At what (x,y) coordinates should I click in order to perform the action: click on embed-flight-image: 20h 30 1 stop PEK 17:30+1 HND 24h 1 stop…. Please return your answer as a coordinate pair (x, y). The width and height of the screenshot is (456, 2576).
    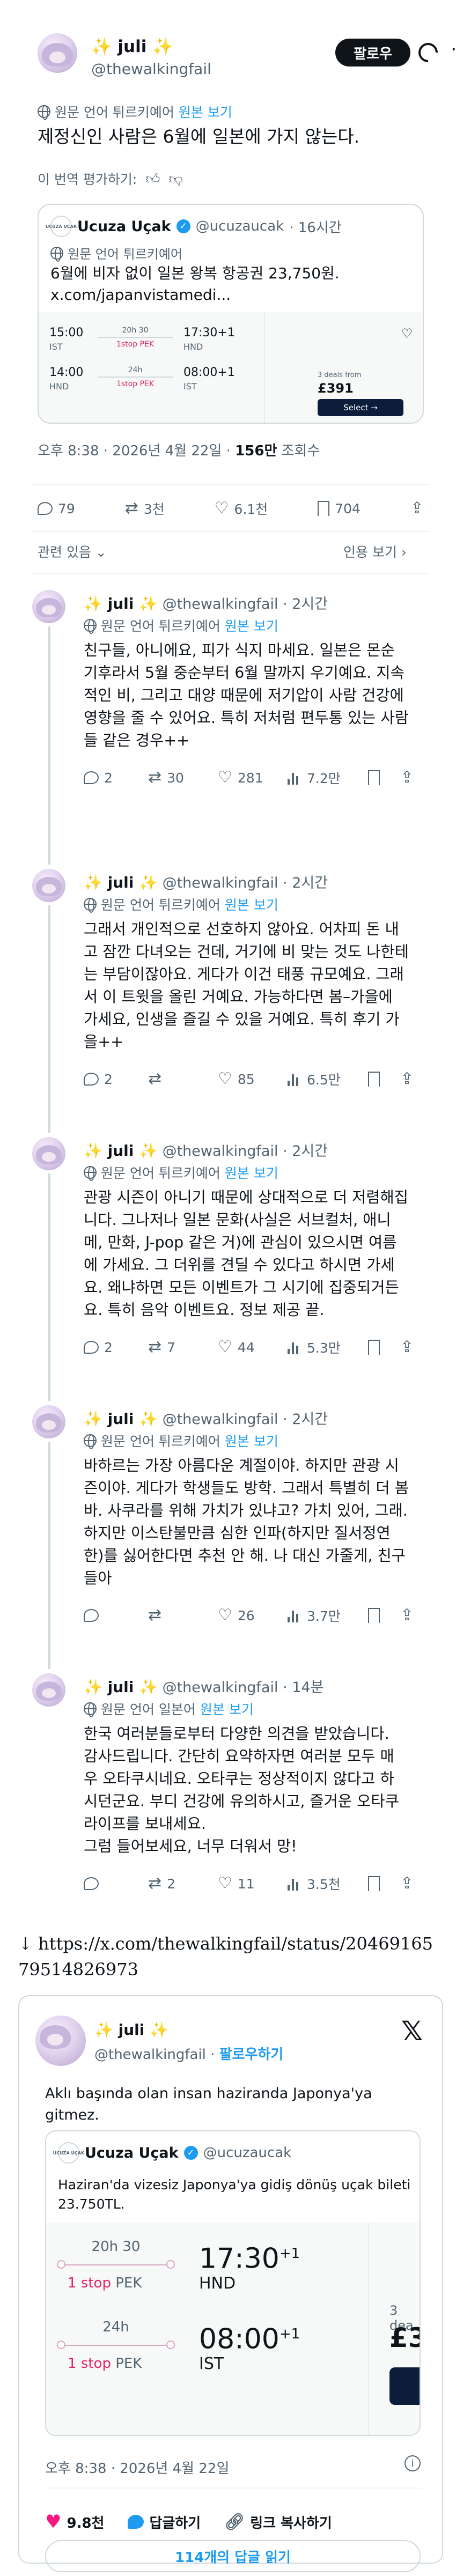
    Looking at the image, I should click on (233, 2329).